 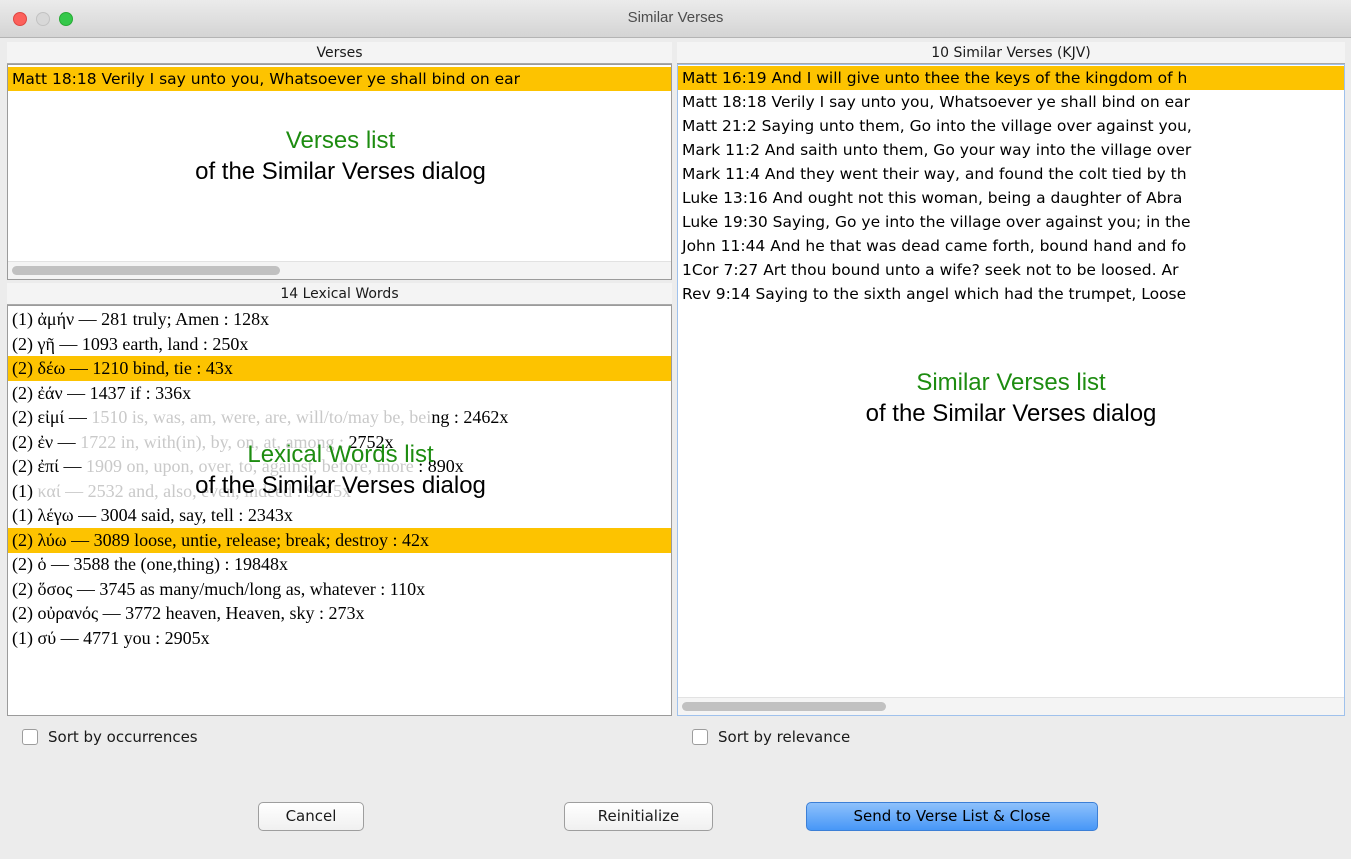 What do you see at coordinates (339, 53) in the screenshot?
I see `verses-header: Verses` at bounding box center [339, 53].